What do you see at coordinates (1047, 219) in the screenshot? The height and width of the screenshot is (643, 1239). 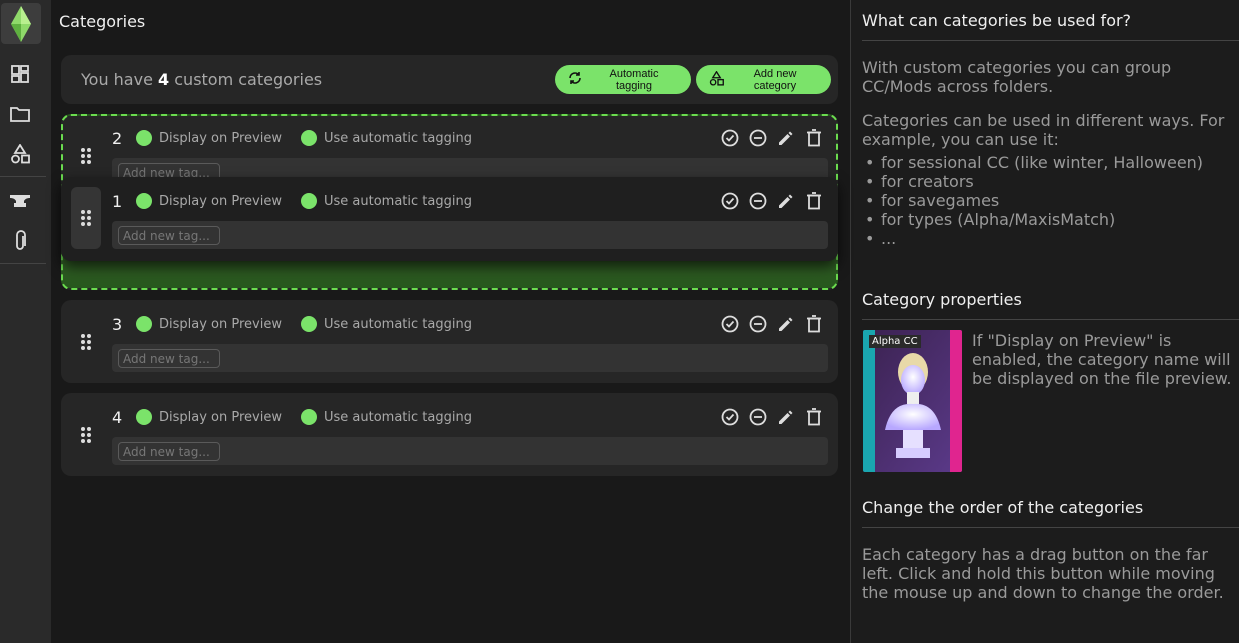 I see `list-item: for types (Alpha/MaxisMatch)` at bounding box center [1047, 219].